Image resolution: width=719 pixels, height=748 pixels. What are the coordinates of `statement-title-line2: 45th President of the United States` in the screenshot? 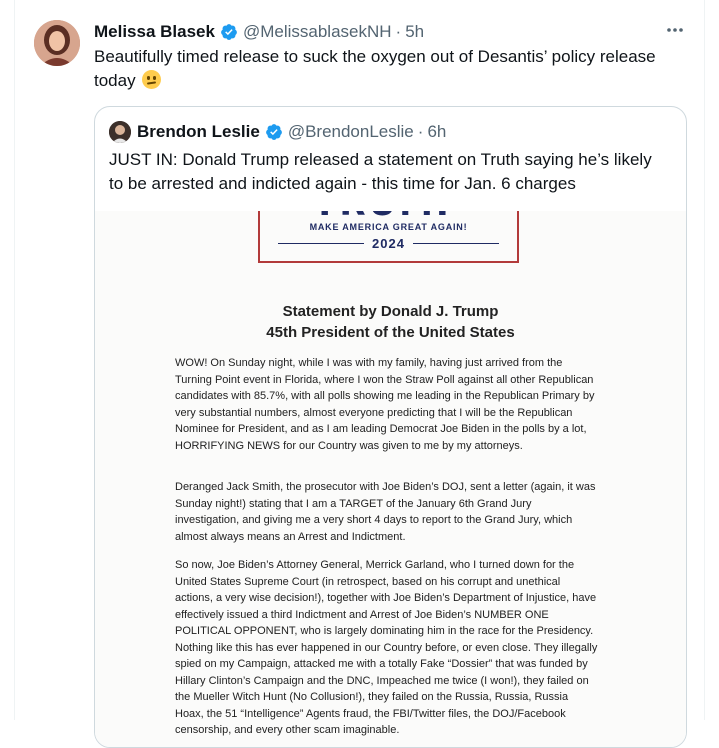 It's located at (390, 332).